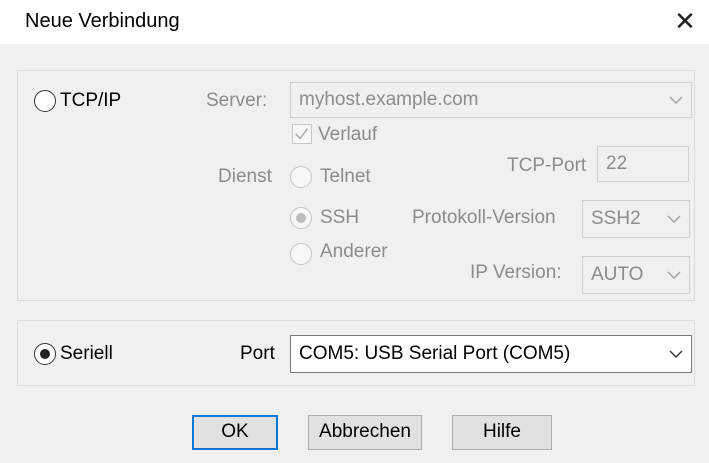 This screenshot has height=463, width=709. What do you see at coordinates (365, 432) in the screenshot?
I see `cancel-button: Abbrechen` at bounding box center [365, 432].